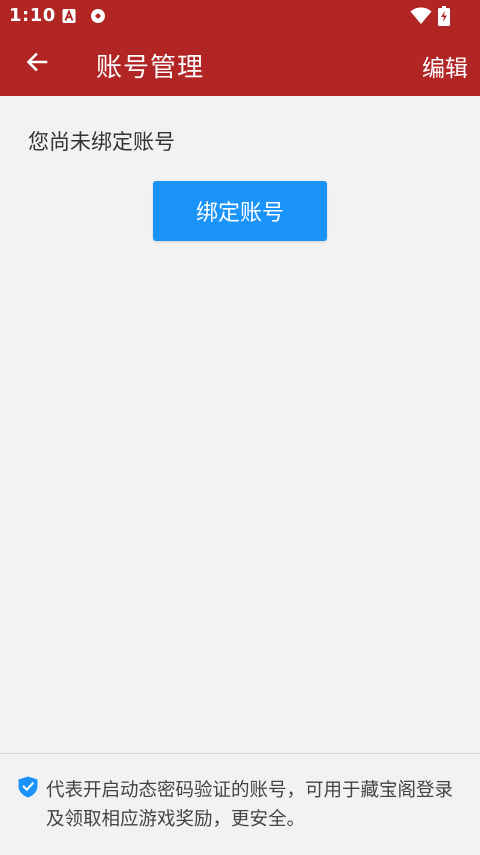 The image size is (480, 855). I want to click on status-time: 1:10, so click(32, 15).